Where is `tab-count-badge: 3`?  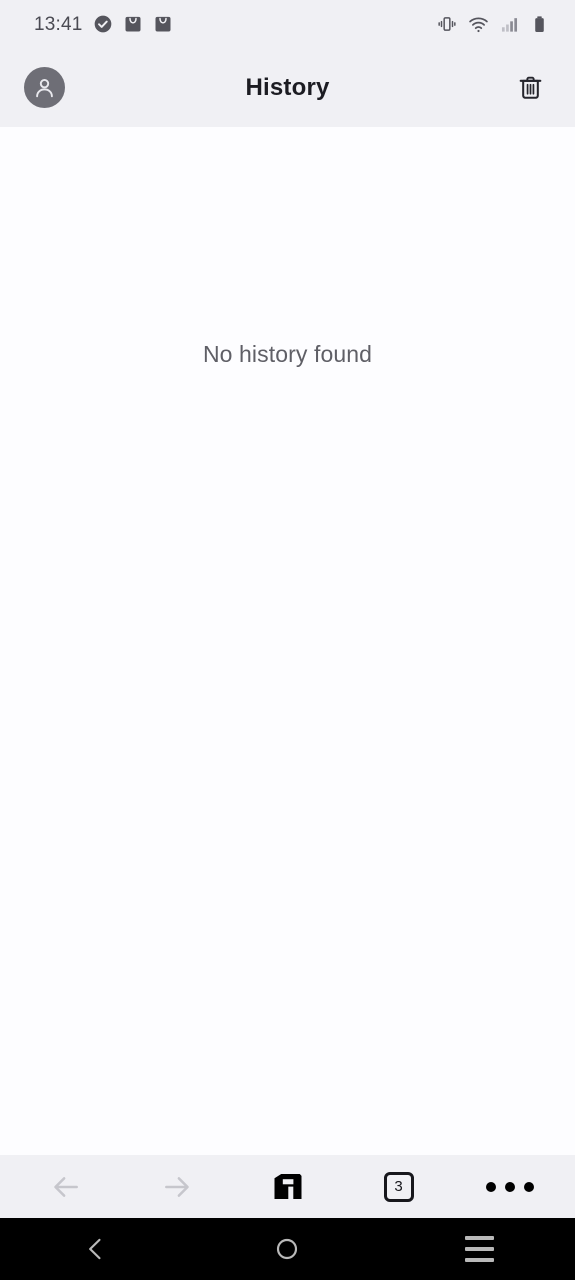 tab-count-badge: 3 is located at coordinates (398, 1186).